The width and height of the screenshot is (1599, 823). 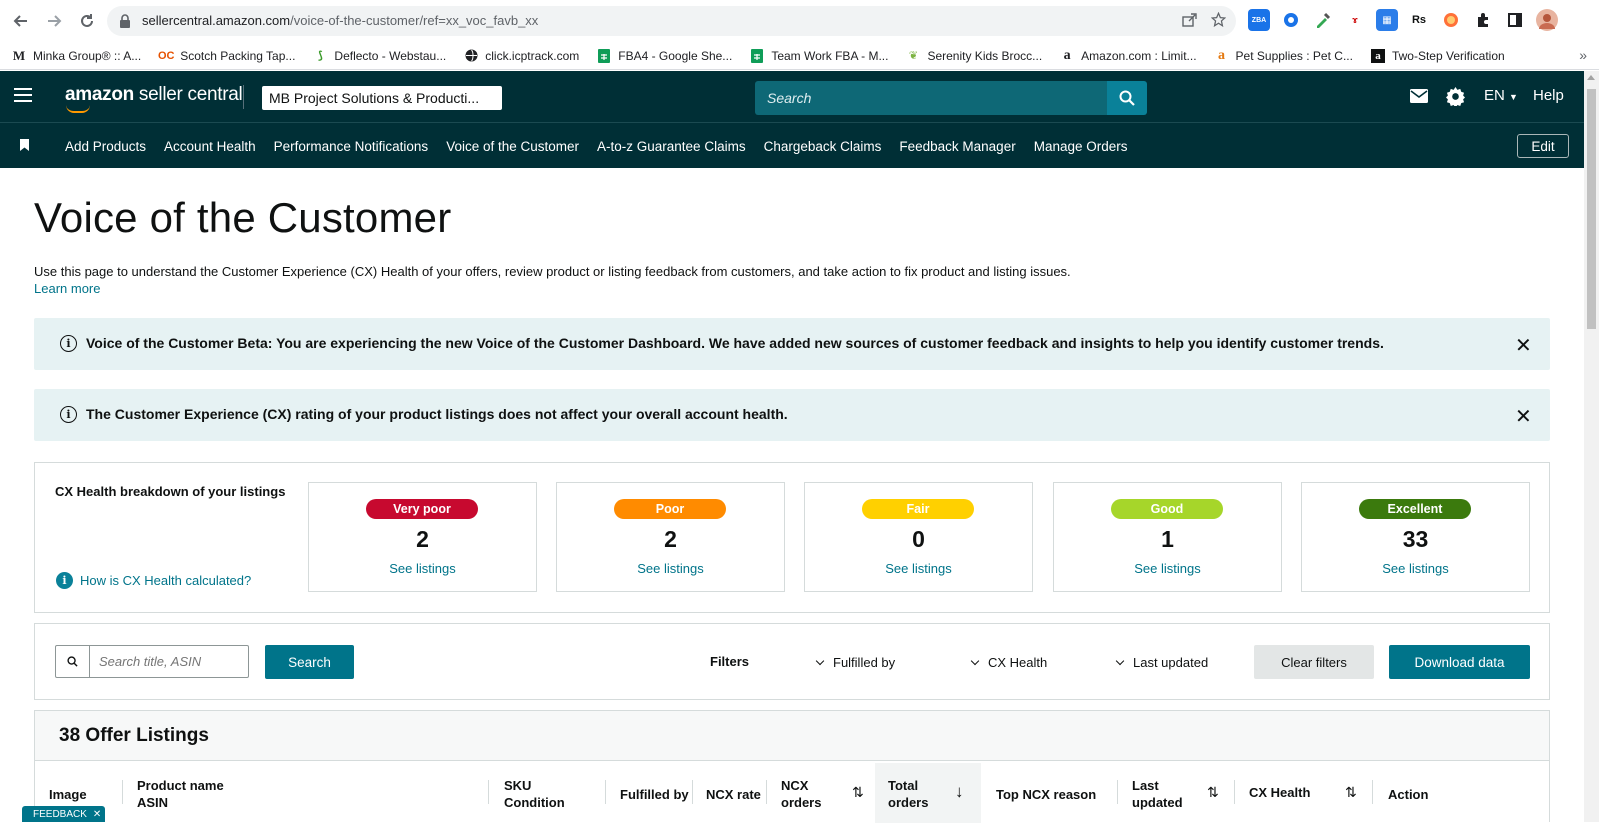 What do you see at coordinates (1455, 98) in the screenshot?
I see `settings-gear-icon` at bounding box center [1455, 98].